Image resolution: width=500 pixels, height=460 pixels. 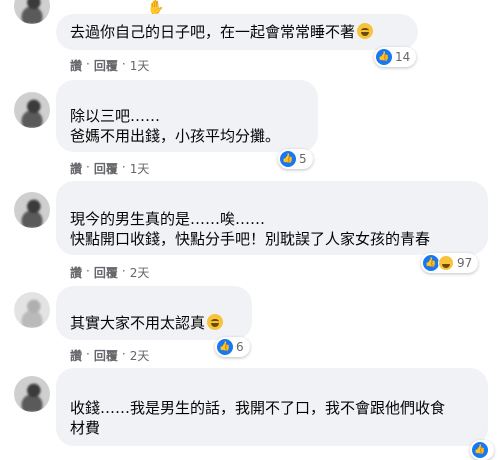 I want to click on comment-bubble: 其實大家不用太認真, so click(x=154, y=313).